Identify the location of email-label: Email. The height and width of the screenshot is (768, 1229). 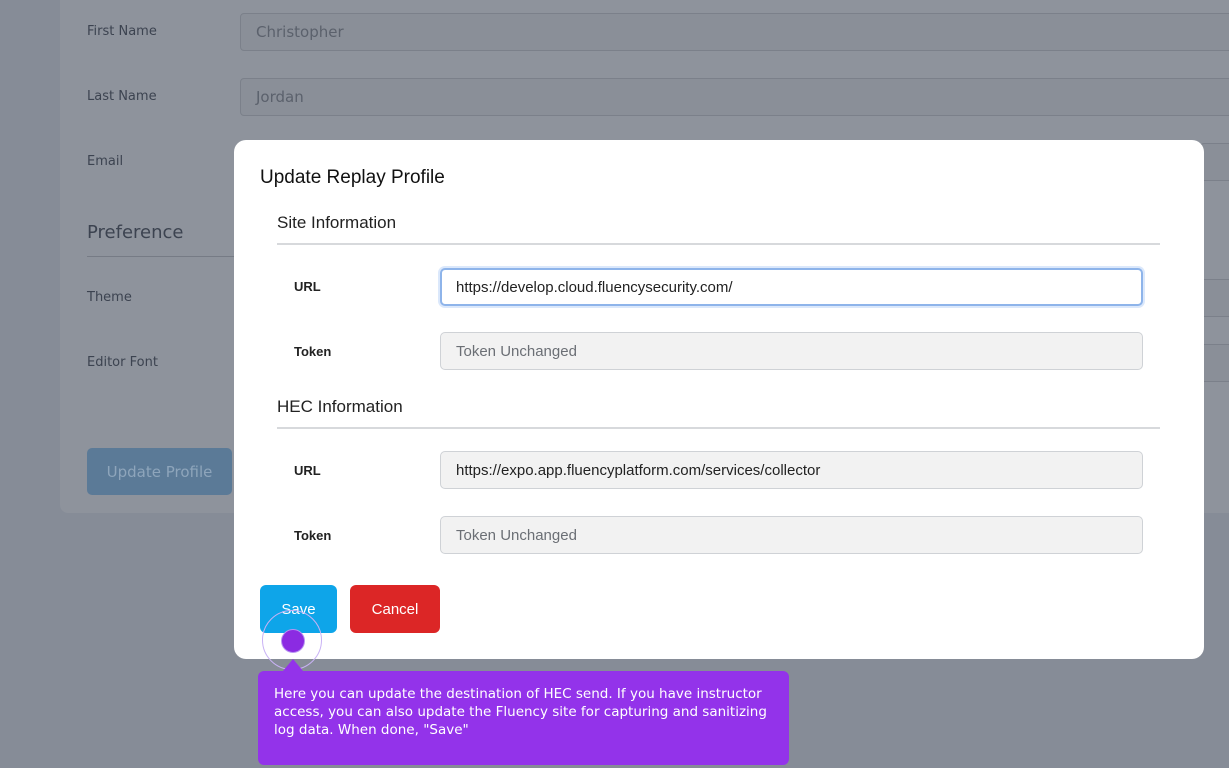
(105, 161).